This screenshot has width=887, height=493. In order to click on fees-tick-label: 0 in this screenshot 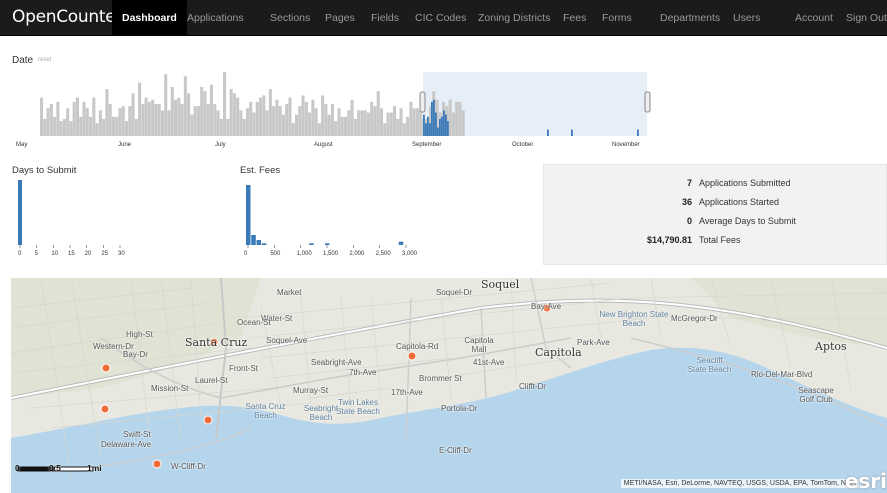, I will do `click(246, 254)`.